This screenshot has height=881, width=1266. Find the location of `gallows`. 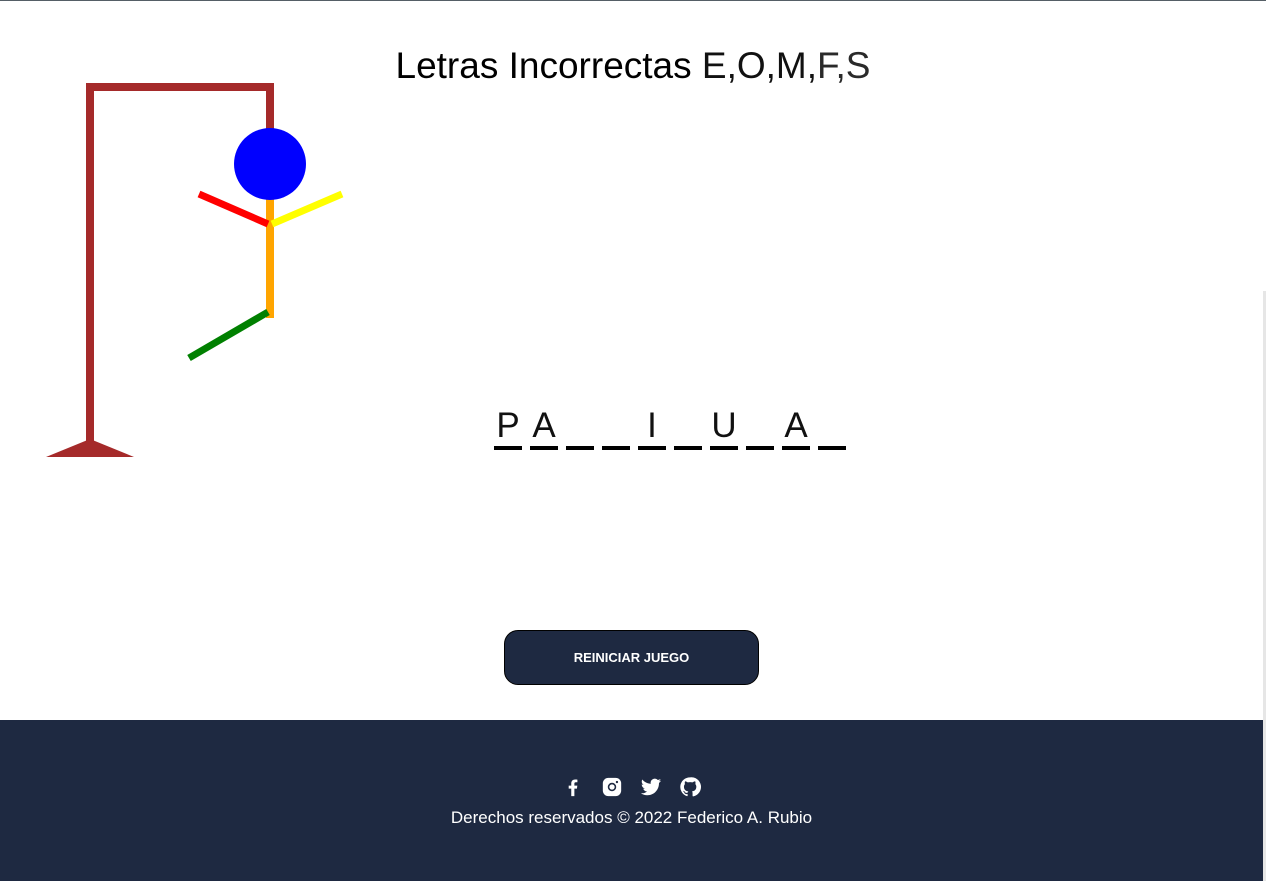

gallows is located at coordinates (160, 270).